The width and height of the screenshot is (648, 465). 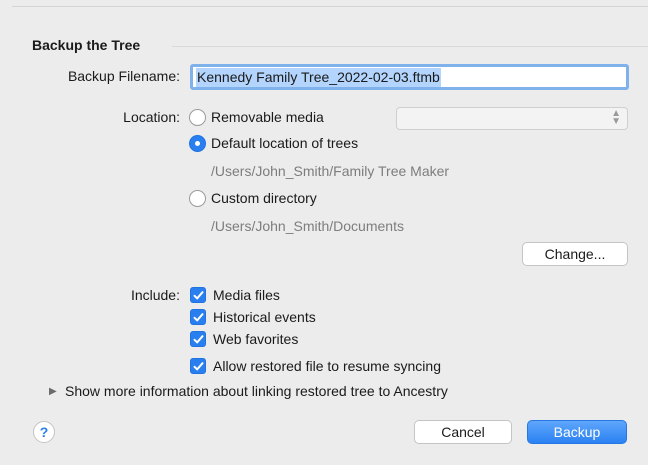 What do you see at coordinates (246, 295) in the screenshot?
I see `checkbox-media-files-label: Media files` at bounding box center [246, 295].